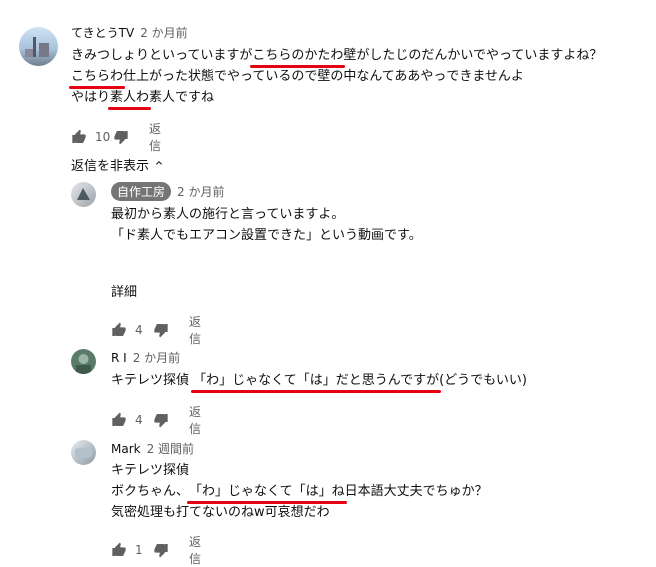  Describe the element at coordinates (220, 512) in the screenshot. I see `text-line: 気密処理も打てないのねw可哀想だわ` at that location.